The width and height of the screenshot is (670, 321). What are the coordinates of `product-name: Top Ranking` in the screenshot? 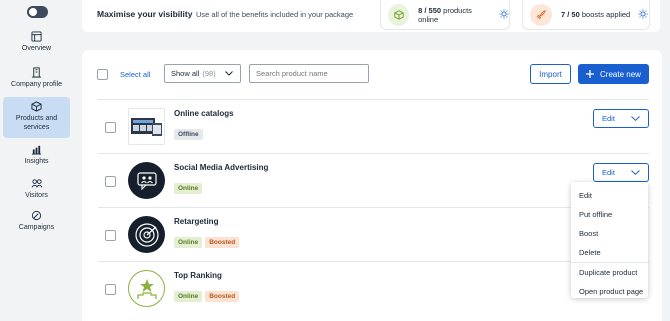 It's located at (198, 275).